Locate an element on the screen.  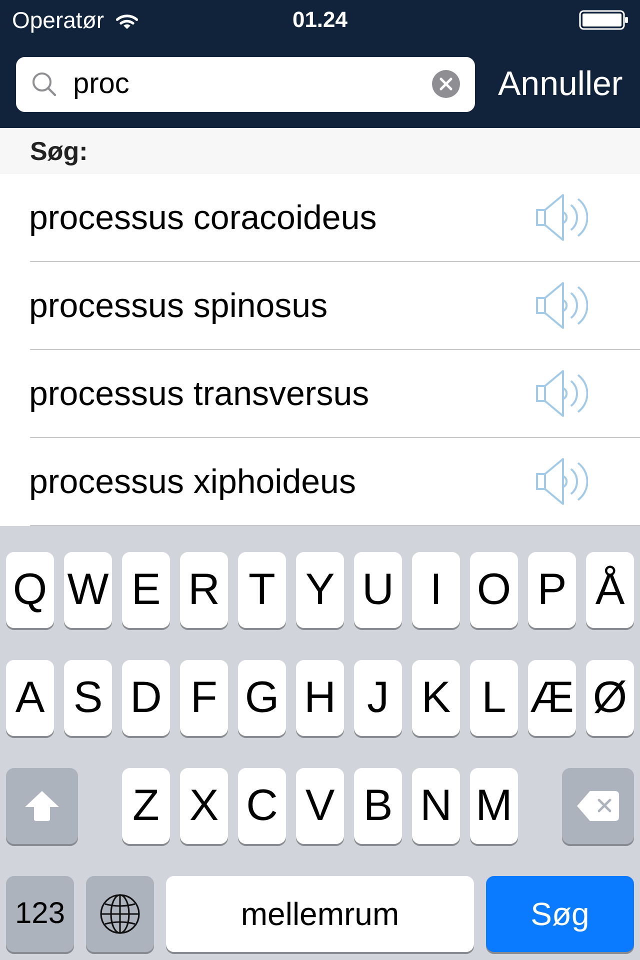
clock-time: 01.24 is located at coordinates (320, 20).